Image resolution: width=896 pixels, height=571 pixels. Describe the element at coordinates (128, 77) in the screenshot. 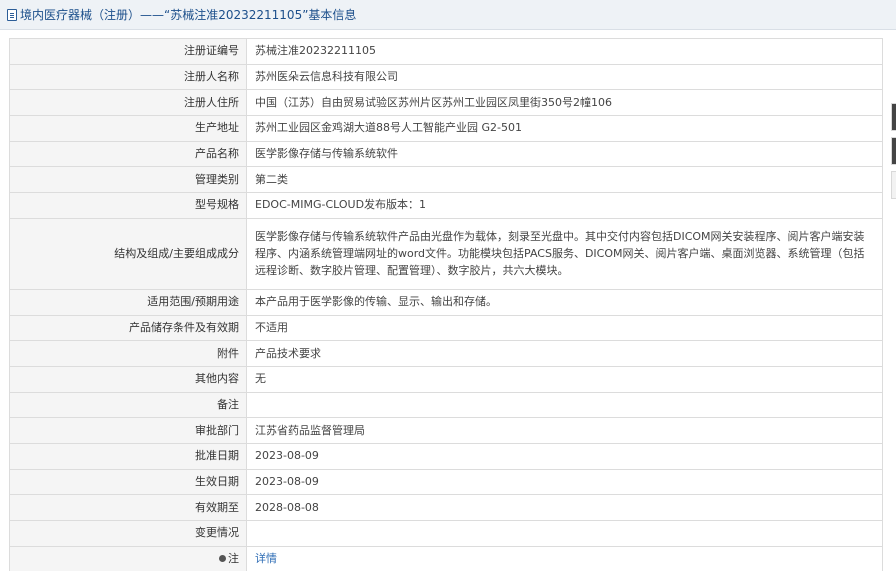

I see `row-label: 注册人名称` at that location.